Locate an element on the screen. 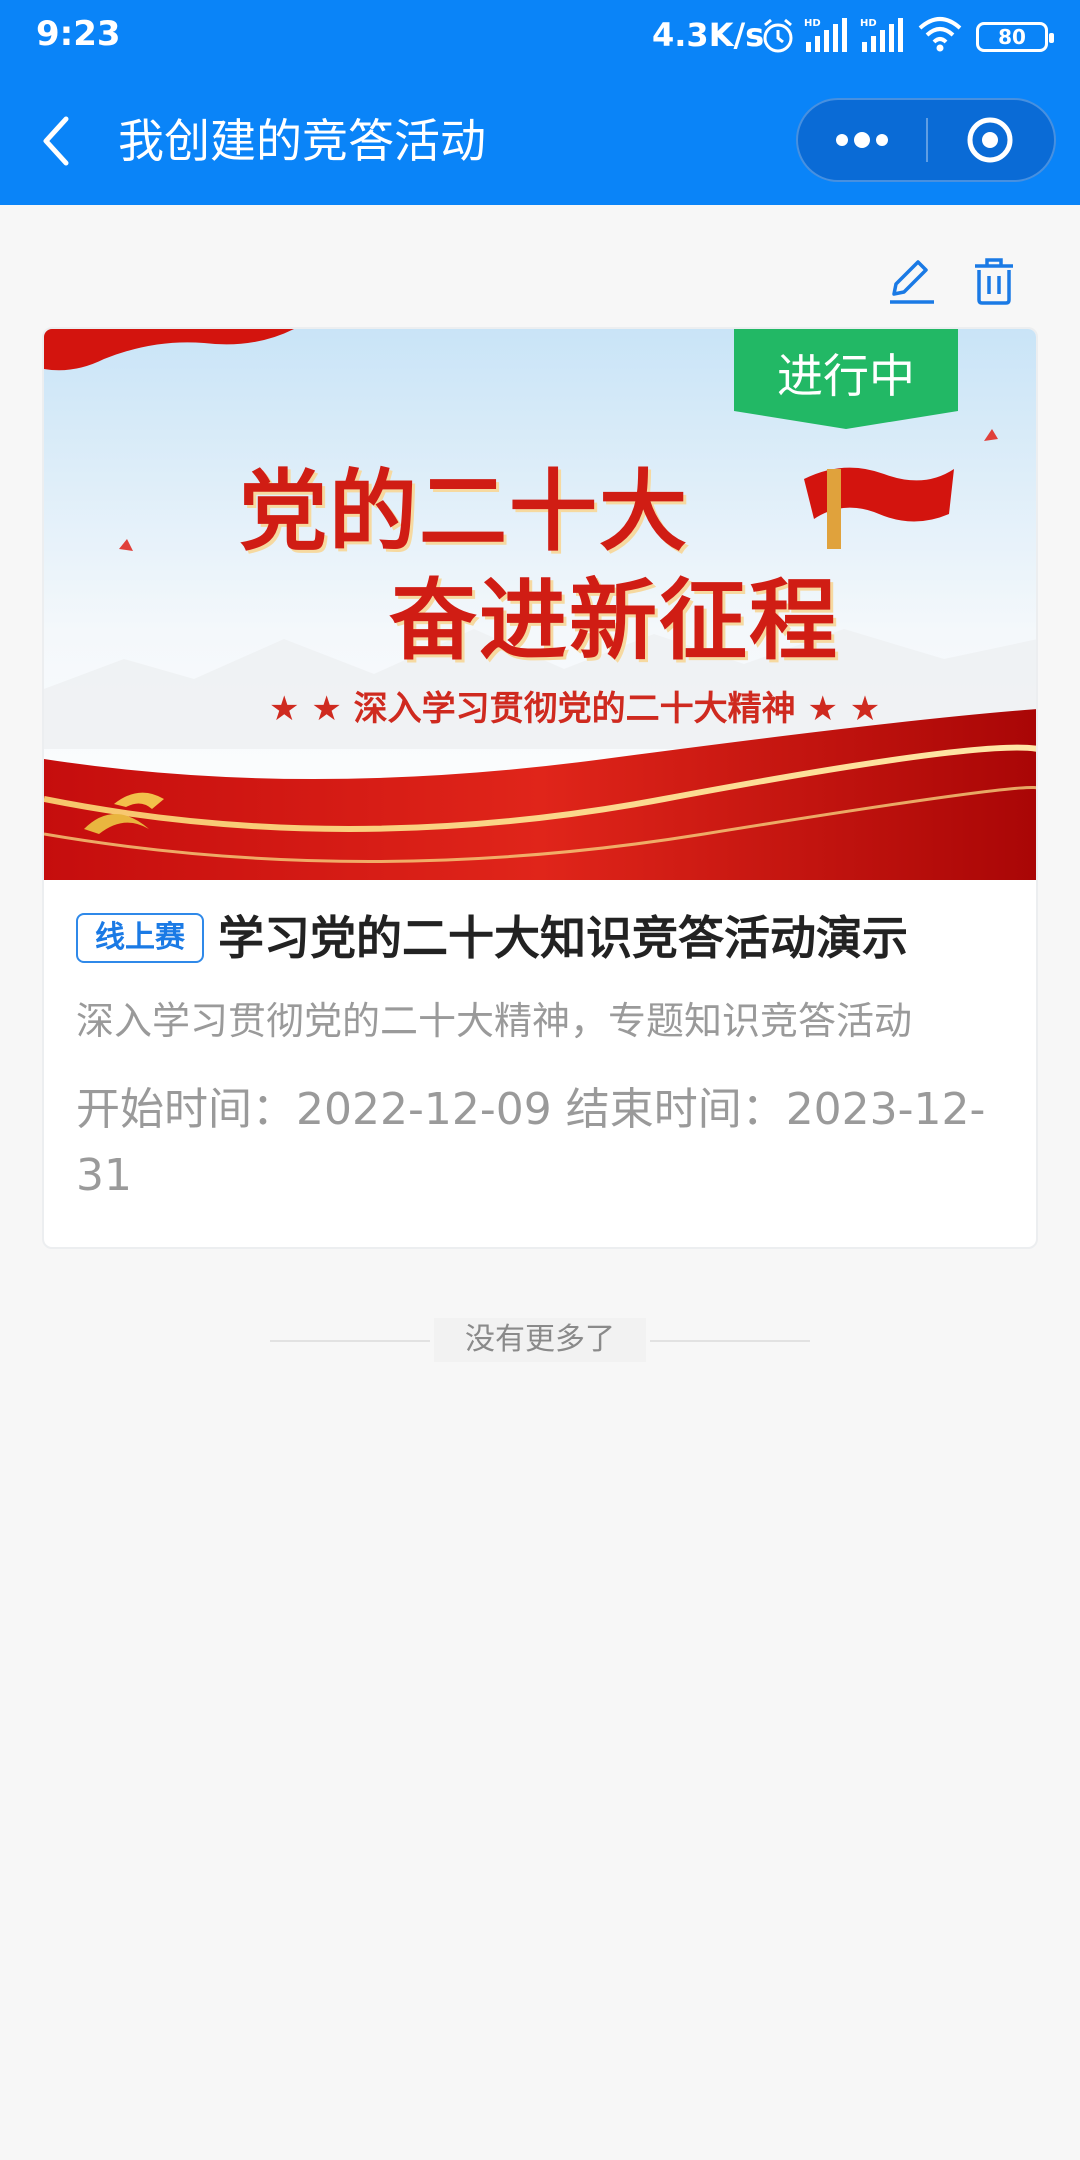  miniprogram-capsule is located at coordinates (926, 140).